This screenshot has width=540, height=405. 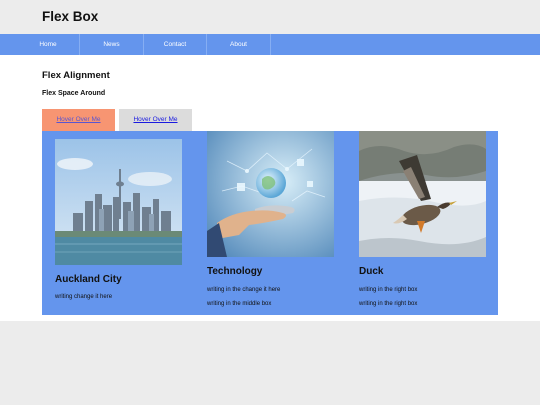 I want to click on site-title: Flex Box, so click(x=70, y=16).